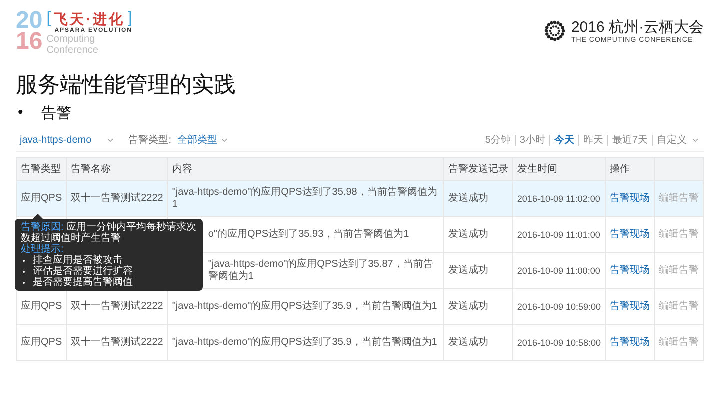 The height and width of the screenshot is (405, 720). What do you see at coordinates (321, 270) in the screenshot?
I see `table-cell: "java-https-demo"的应用QPS达到了35.87，当前告警阈值为1` at bounding box center [321, 270].